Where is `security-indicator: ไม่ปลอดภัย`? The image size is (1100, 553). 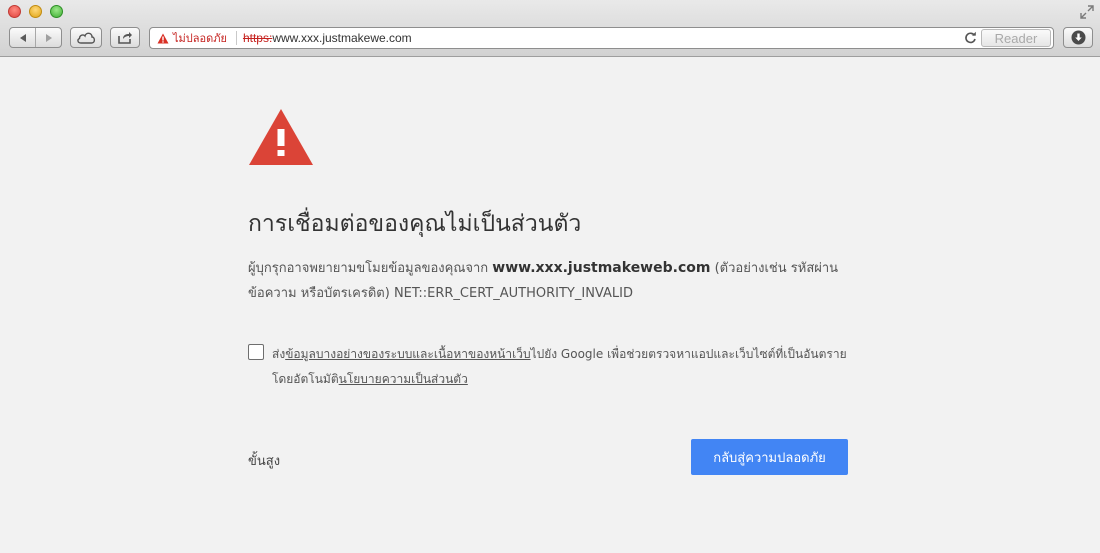
security-indicator: ไม่ปลอดภัย is located at coordinates (188, 38).